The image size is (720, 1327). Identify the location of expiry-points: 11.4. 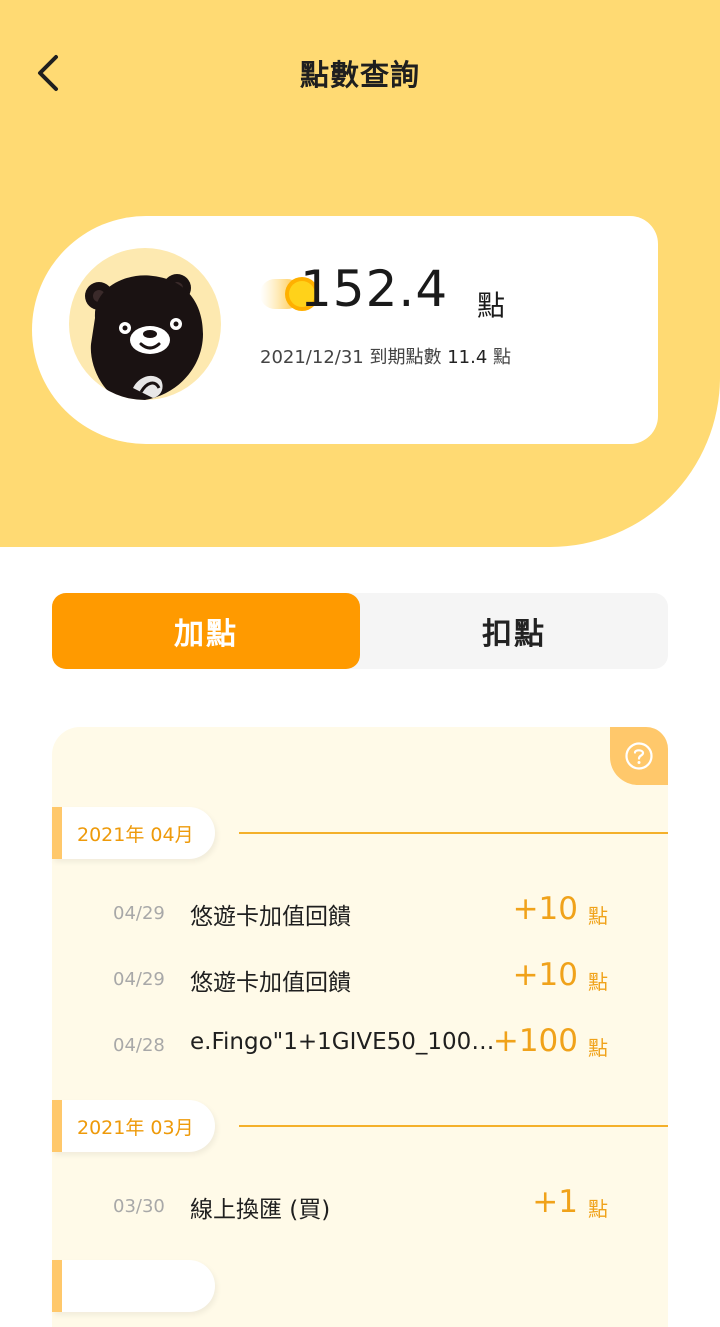
(467, 357).